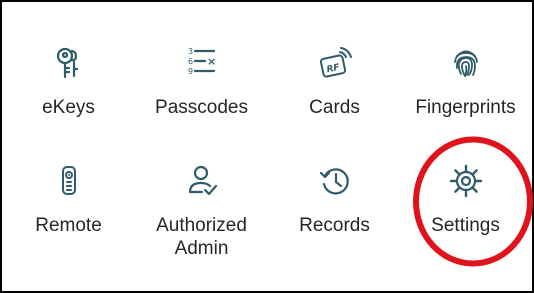 The width and height of the screenshot is (534, 293). What do you see at coordinates (334, 200) in the screenshot?
I see `tile-records: Records` at bounding box center [334, 200].